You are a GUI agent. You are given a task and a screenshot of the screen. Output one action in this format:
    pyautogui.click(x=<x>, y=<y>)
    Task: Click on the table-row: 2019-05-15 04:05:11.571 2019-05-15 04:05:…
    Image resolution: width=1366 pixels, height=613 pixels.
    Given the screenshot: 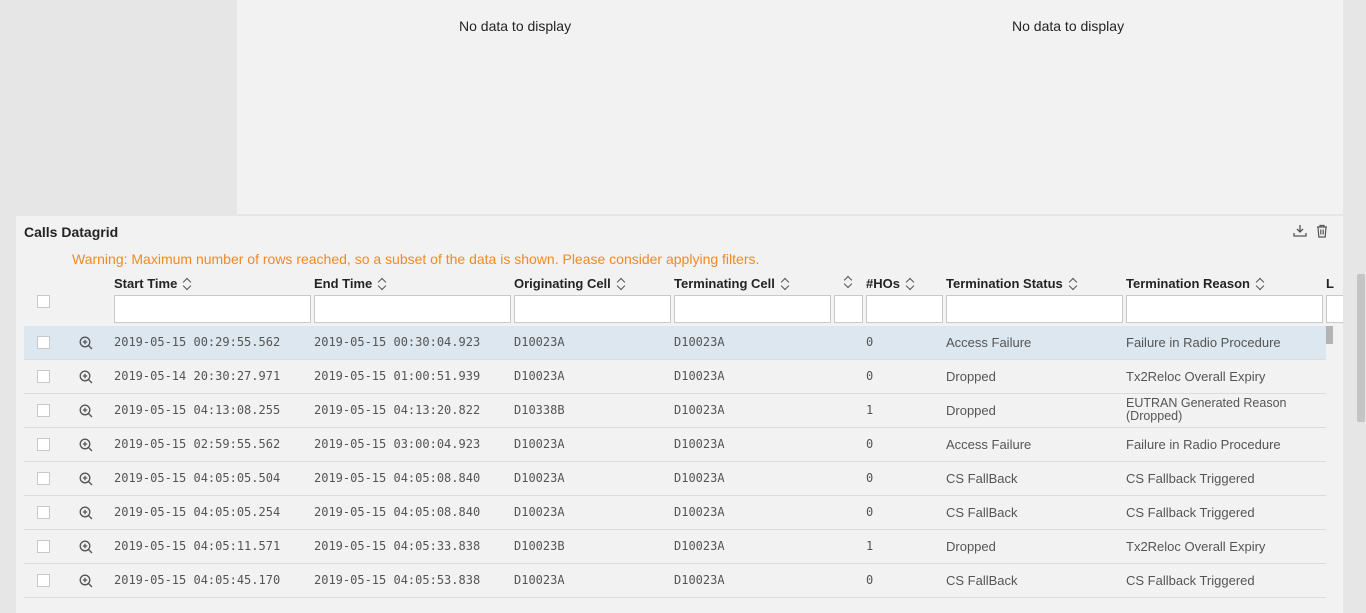 What is the action you would take?
    pyautogui.click(x=675, y=547)
    